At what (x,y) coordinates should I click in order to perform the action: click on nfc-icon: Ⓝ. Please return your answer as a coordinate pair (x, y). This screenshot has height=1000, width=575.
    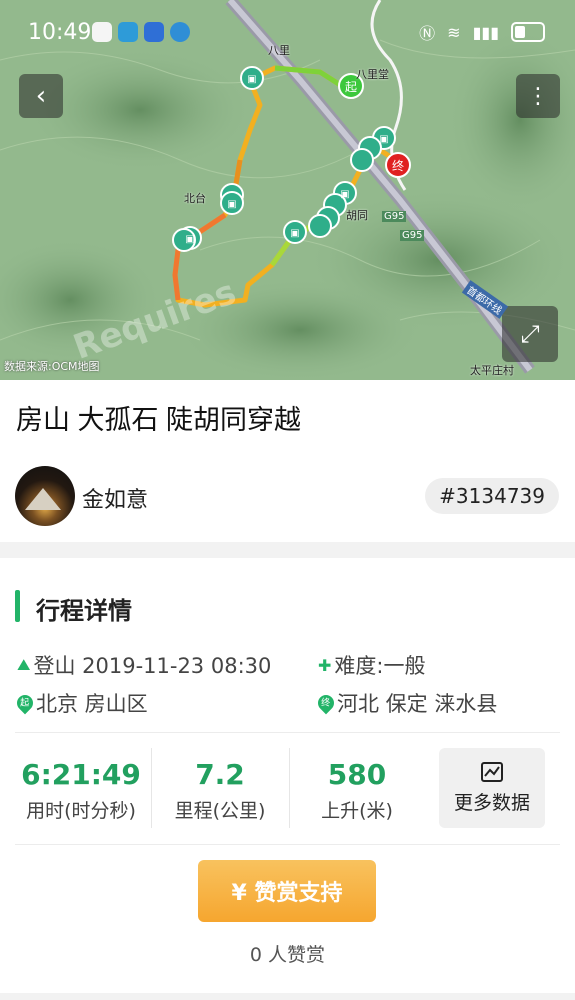
    Looking at the image, I should click on (427, 33).